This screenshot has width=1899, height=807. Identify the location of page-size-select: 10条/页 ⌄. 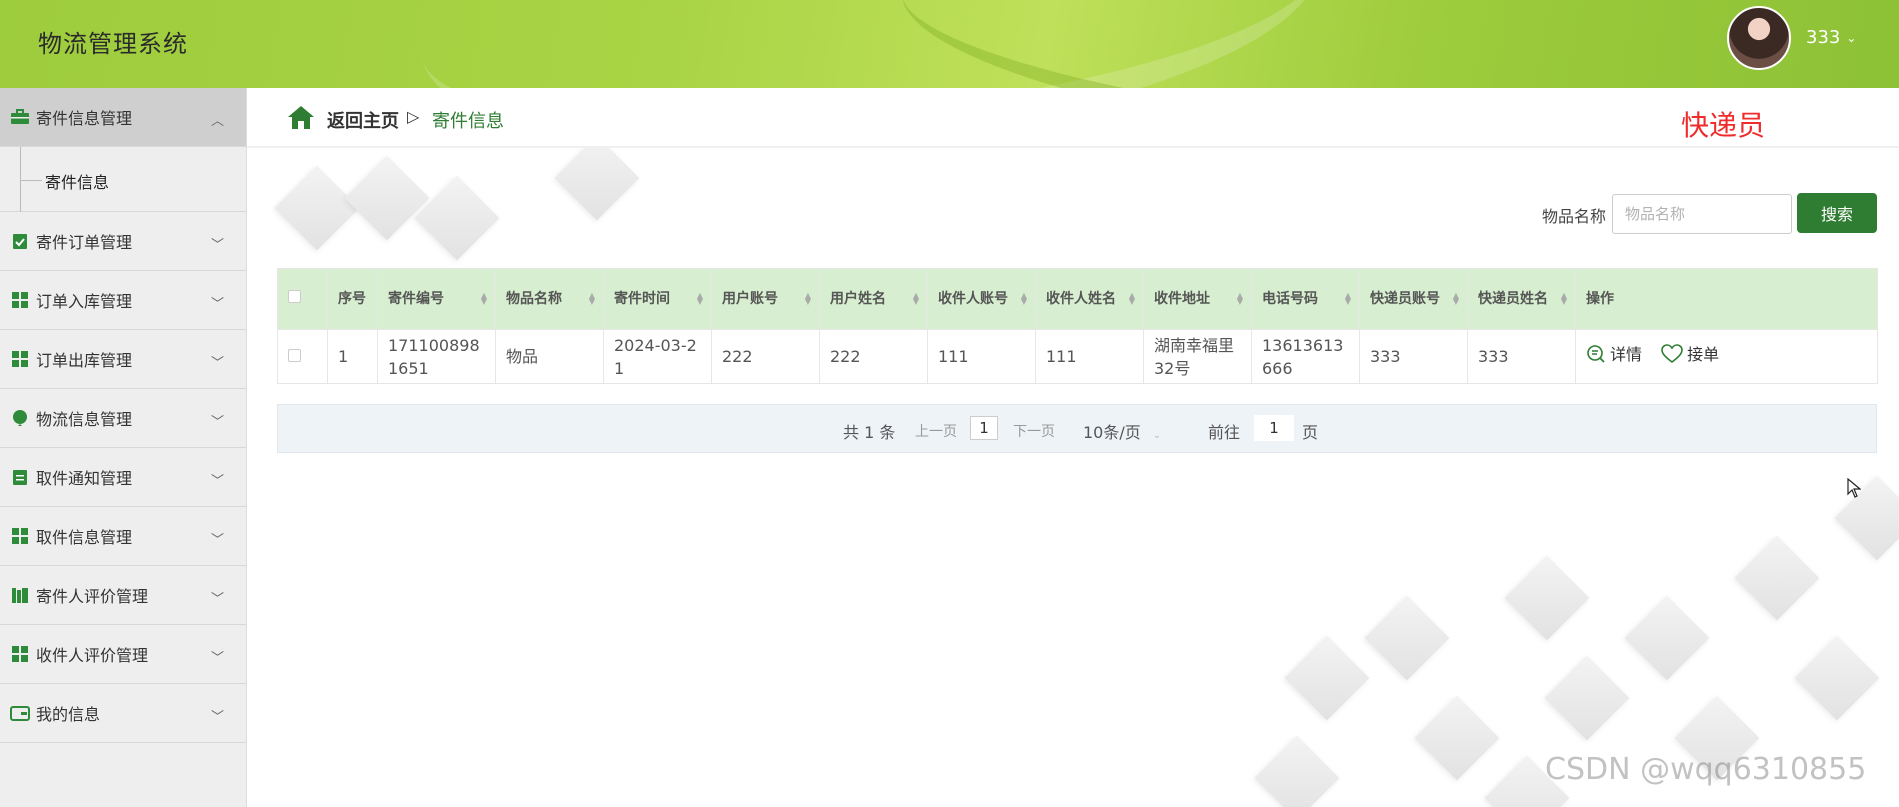
(1122, 431).